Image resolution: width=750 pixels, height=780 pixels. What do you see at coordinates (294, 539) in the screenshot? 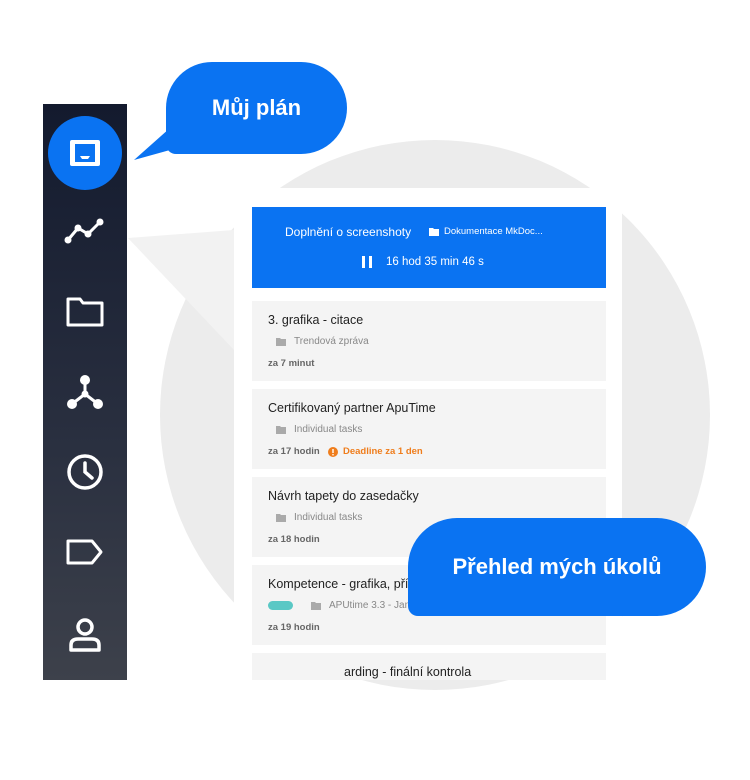
I see `task-due: za 18 hodin` at bounding box center [294, 539].